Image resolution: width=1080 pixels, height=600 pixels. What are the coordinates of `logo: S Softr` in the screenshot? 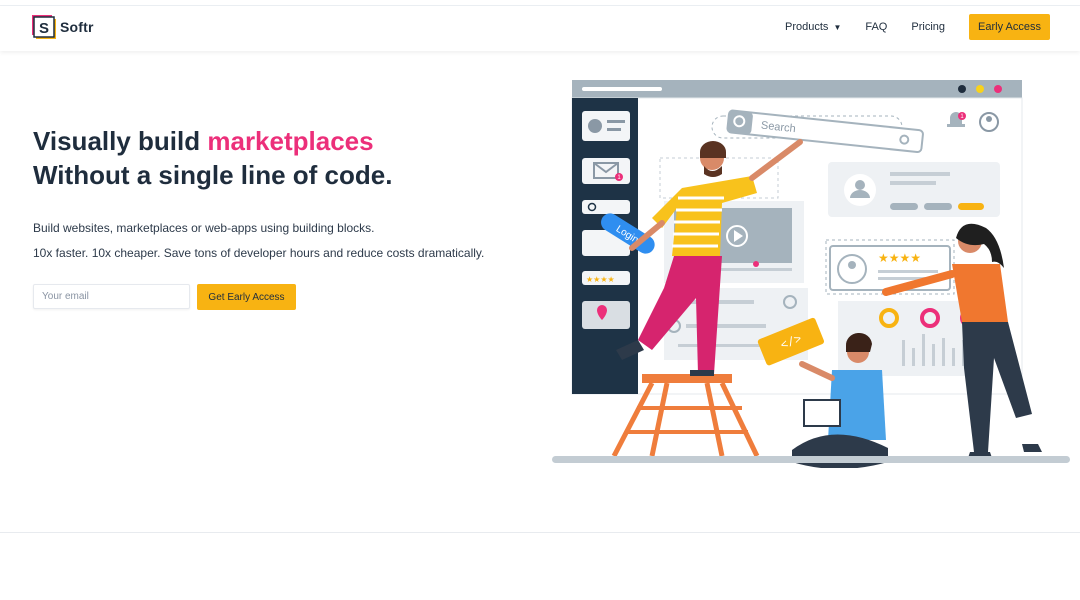 It's located at (63, 27).